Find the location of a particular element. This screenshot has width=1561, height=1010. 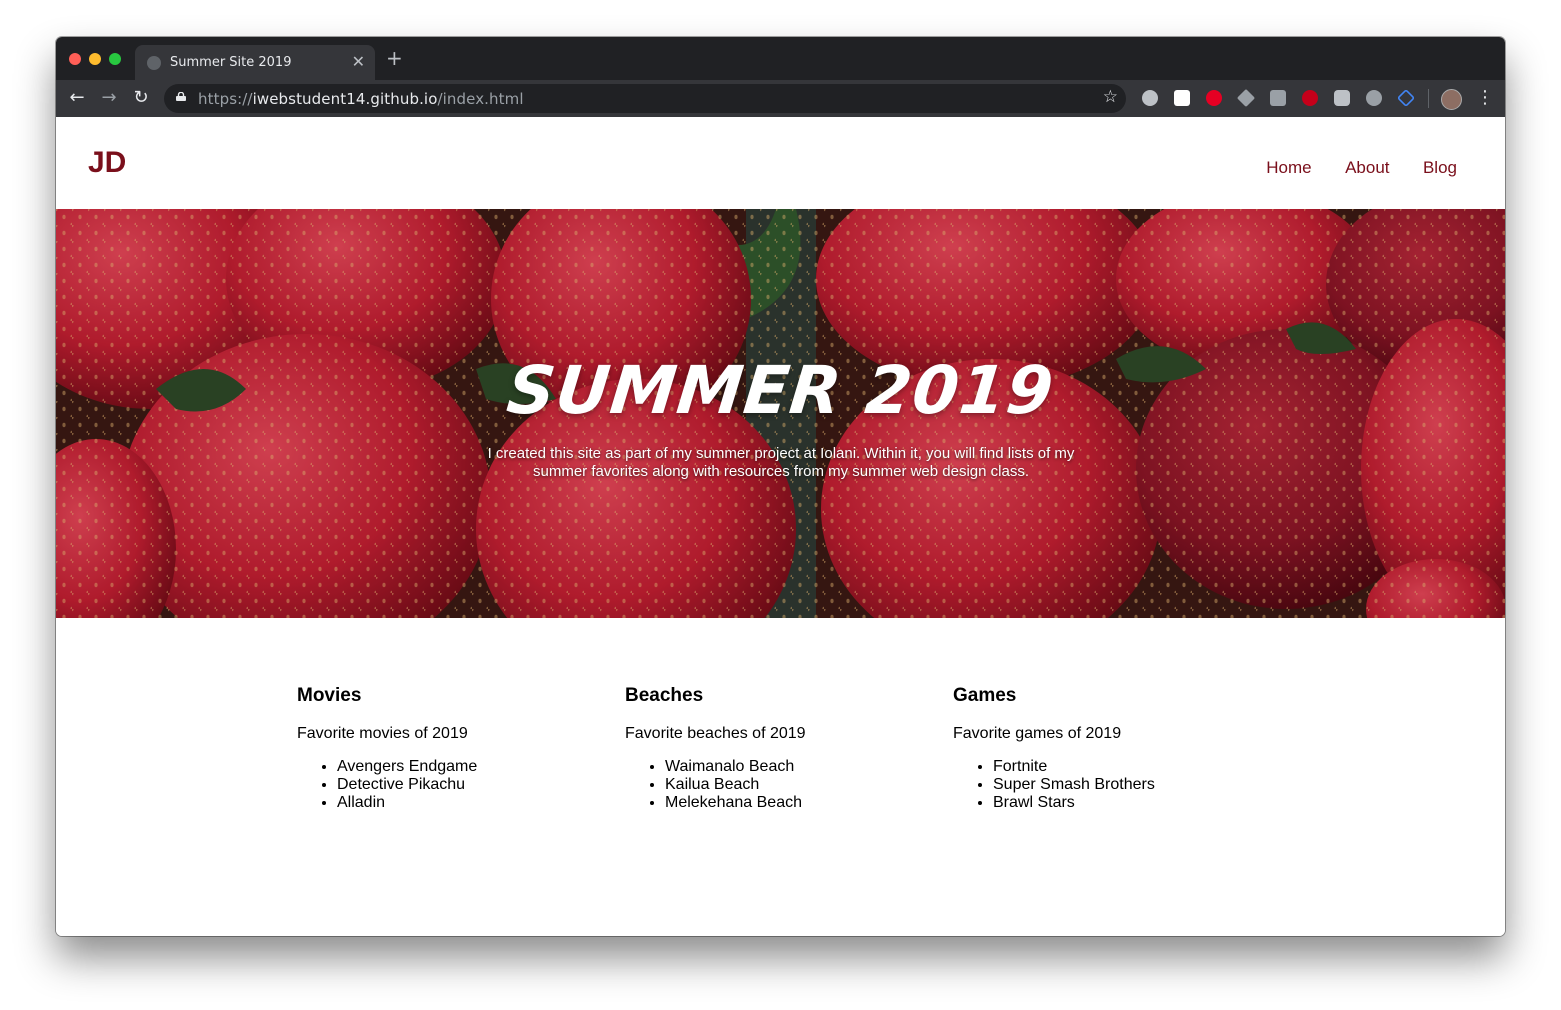

more-menu-icon: ⋮ is located at coordinates (1485, 98).